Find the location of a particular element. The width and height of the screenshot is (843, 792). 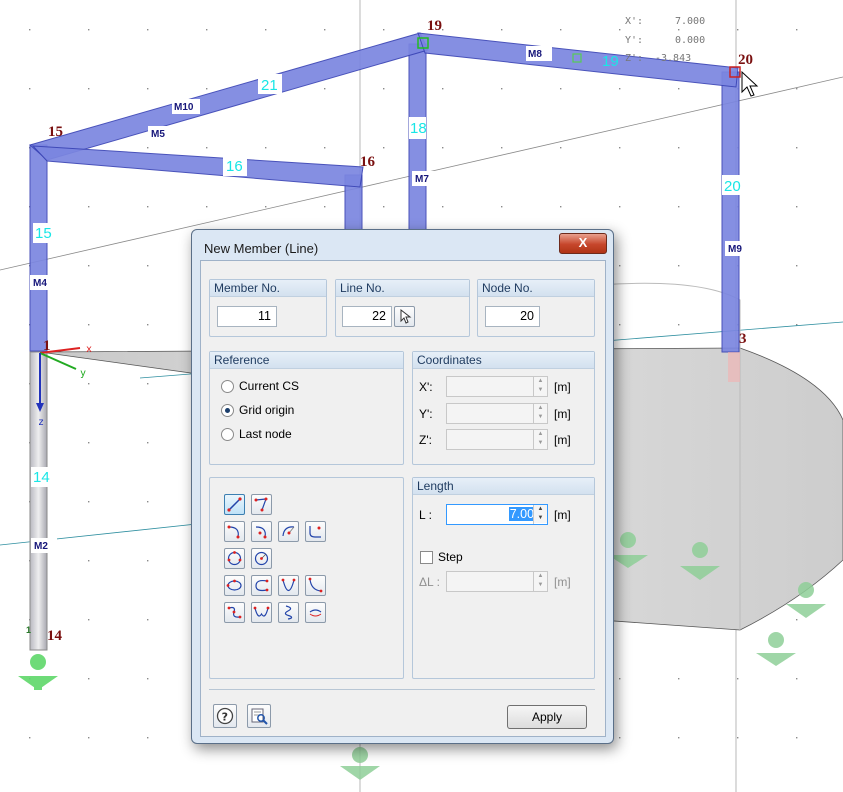

apply-button: Apply is located at coordinates (547, 717).